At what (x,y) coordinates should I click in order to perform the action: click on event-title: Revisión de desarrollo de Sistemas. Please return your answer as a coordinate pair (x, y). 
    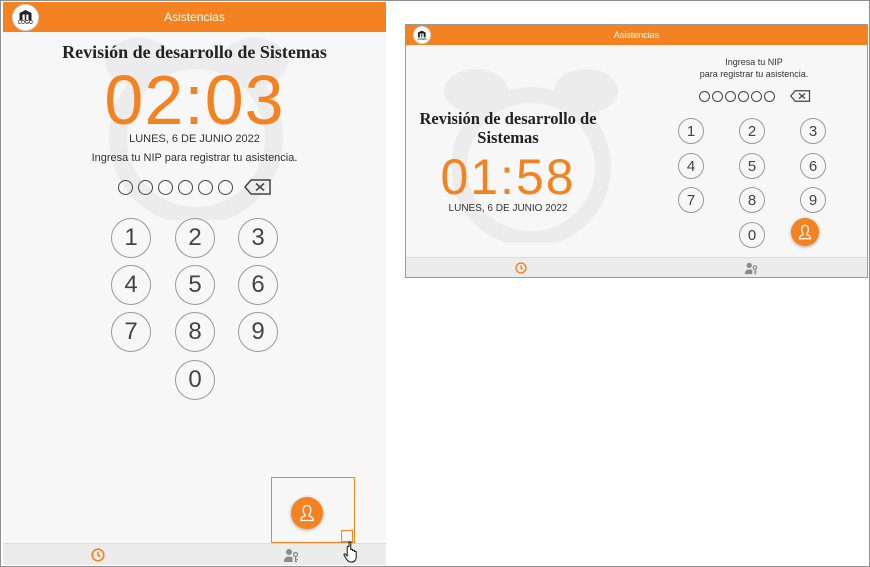
    Looking at the image, I should click on (508, 128).